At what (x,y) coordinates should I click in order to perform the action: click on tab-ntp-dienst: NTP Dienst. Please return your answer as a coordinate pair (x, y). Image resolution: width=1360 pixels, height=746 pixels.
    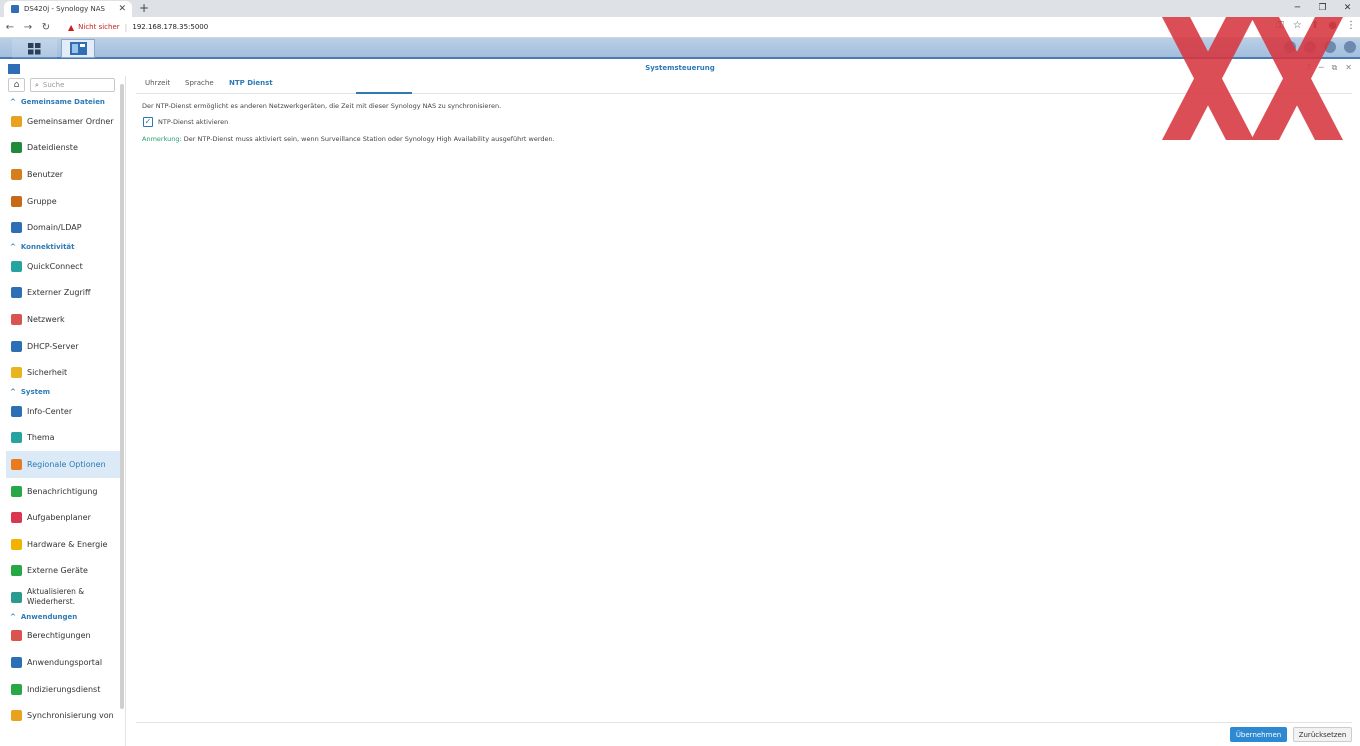
    Looking at the image, I should click on (251, 83).